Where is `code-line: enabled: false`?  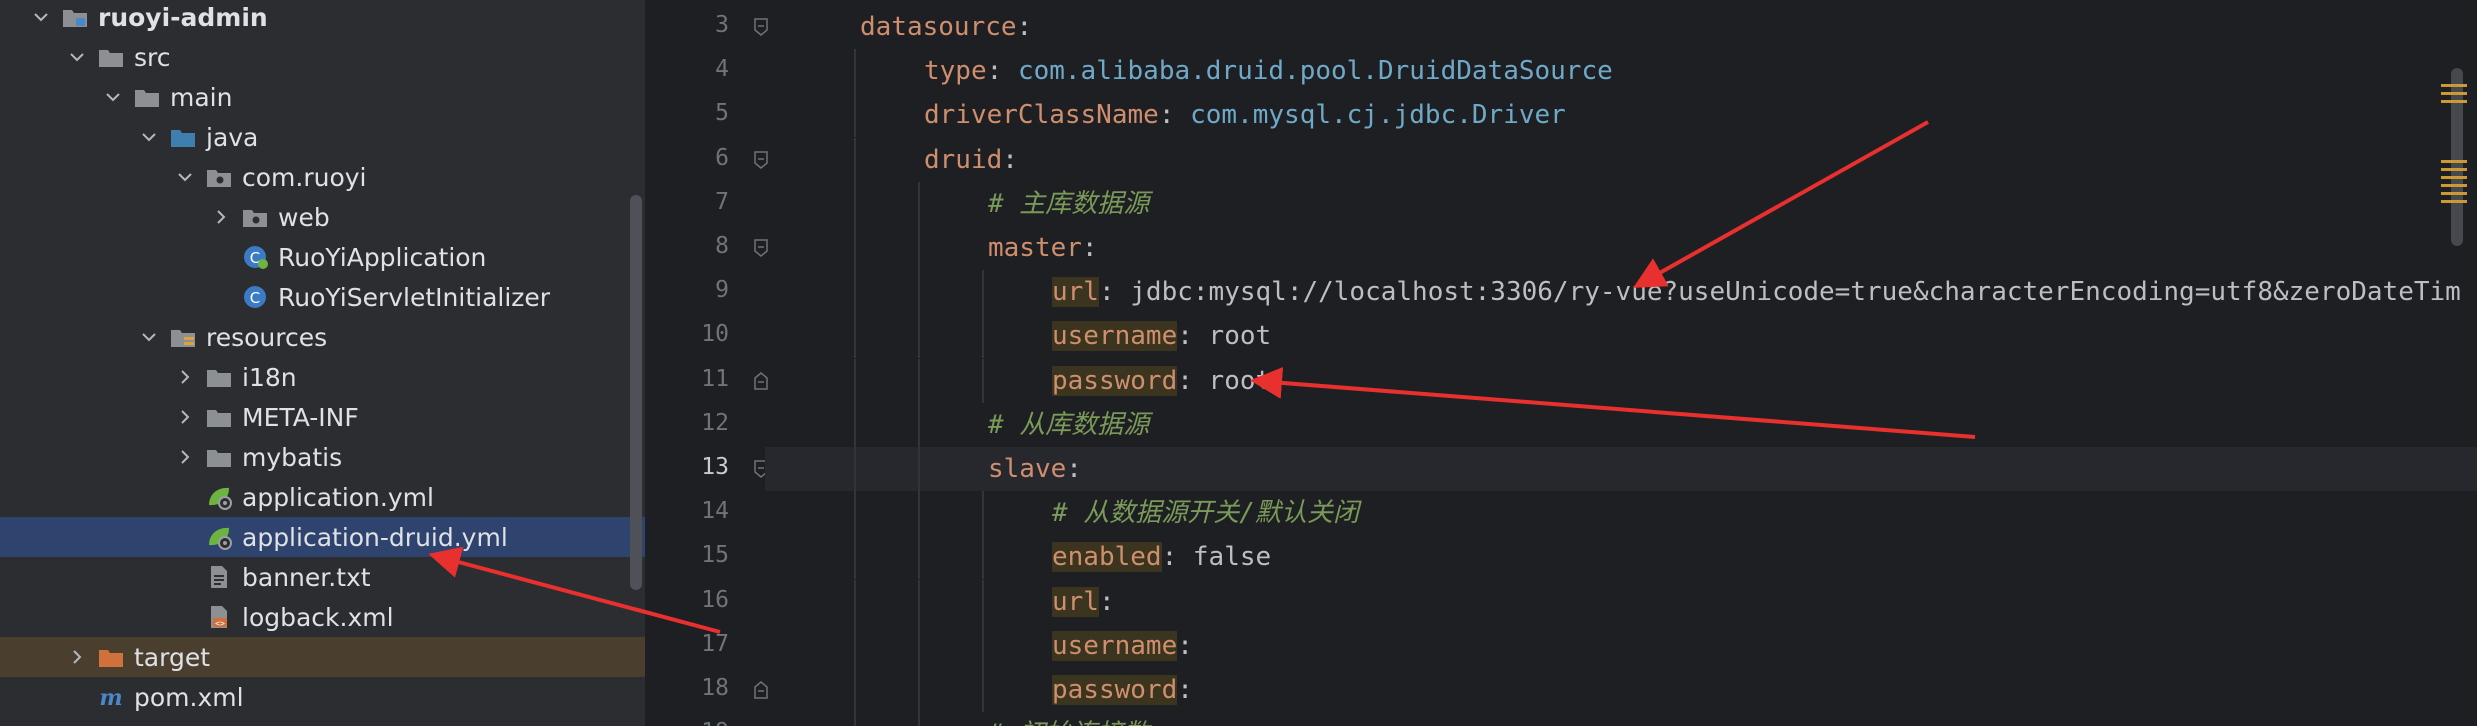 code-line: enabled: false is located at coordinates (1621, 557).